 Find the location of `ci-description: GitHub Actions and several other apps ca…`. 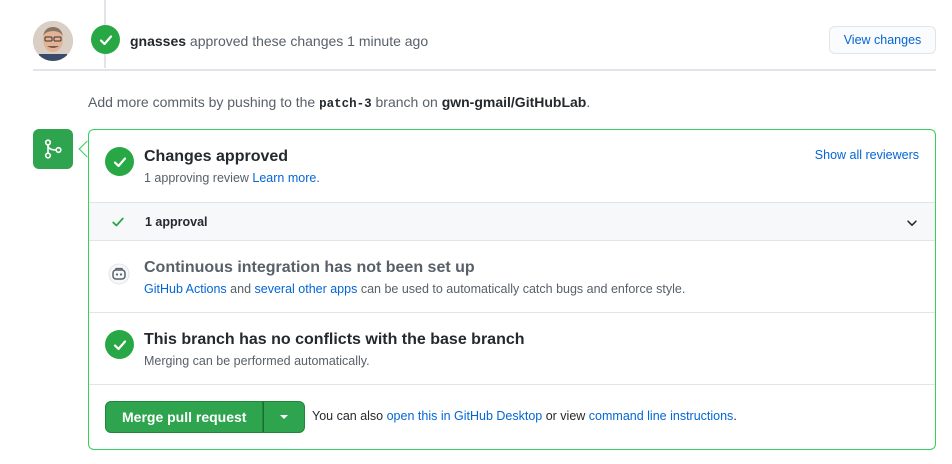

ci-description: GitHub Actions and several other apps ca… is located at coordinates (414, 289).